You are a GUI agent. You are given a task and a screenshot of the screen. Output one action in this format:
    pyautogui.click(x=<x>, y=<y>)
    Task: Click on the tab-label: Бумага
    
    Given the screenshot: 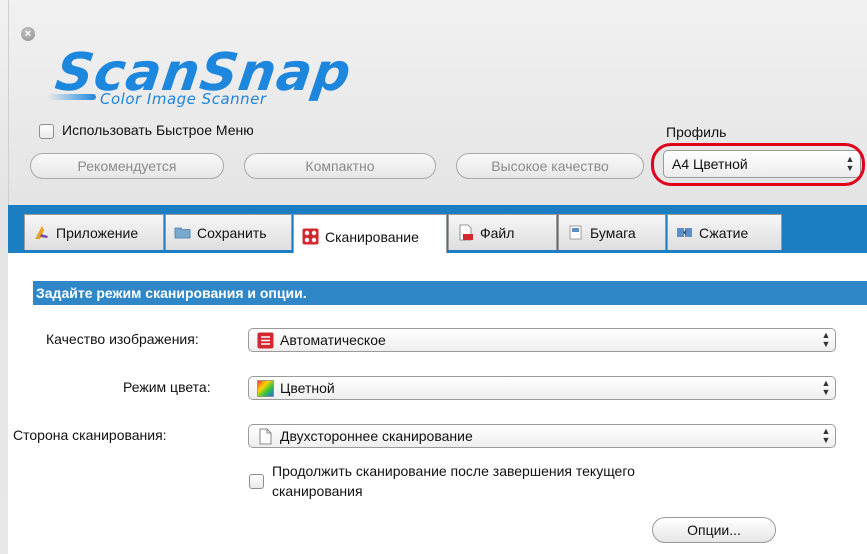 What is the action you would take?
    pyautogui.click(x=613, y=232)
    